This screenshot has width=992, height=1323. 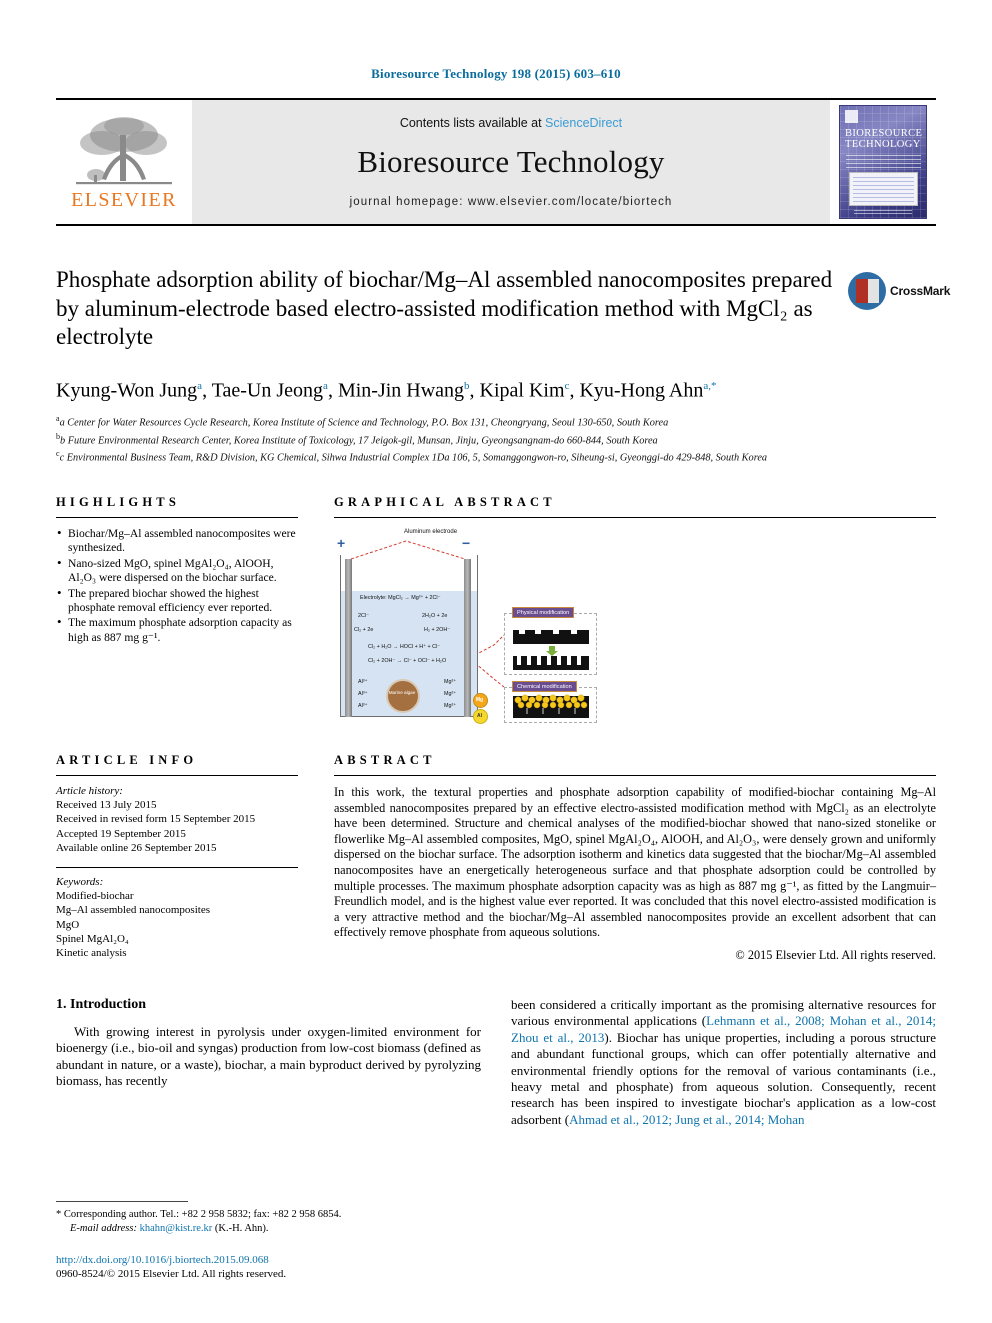 I want to click on corresponding-marker: *, so click(x=59, y=1215).